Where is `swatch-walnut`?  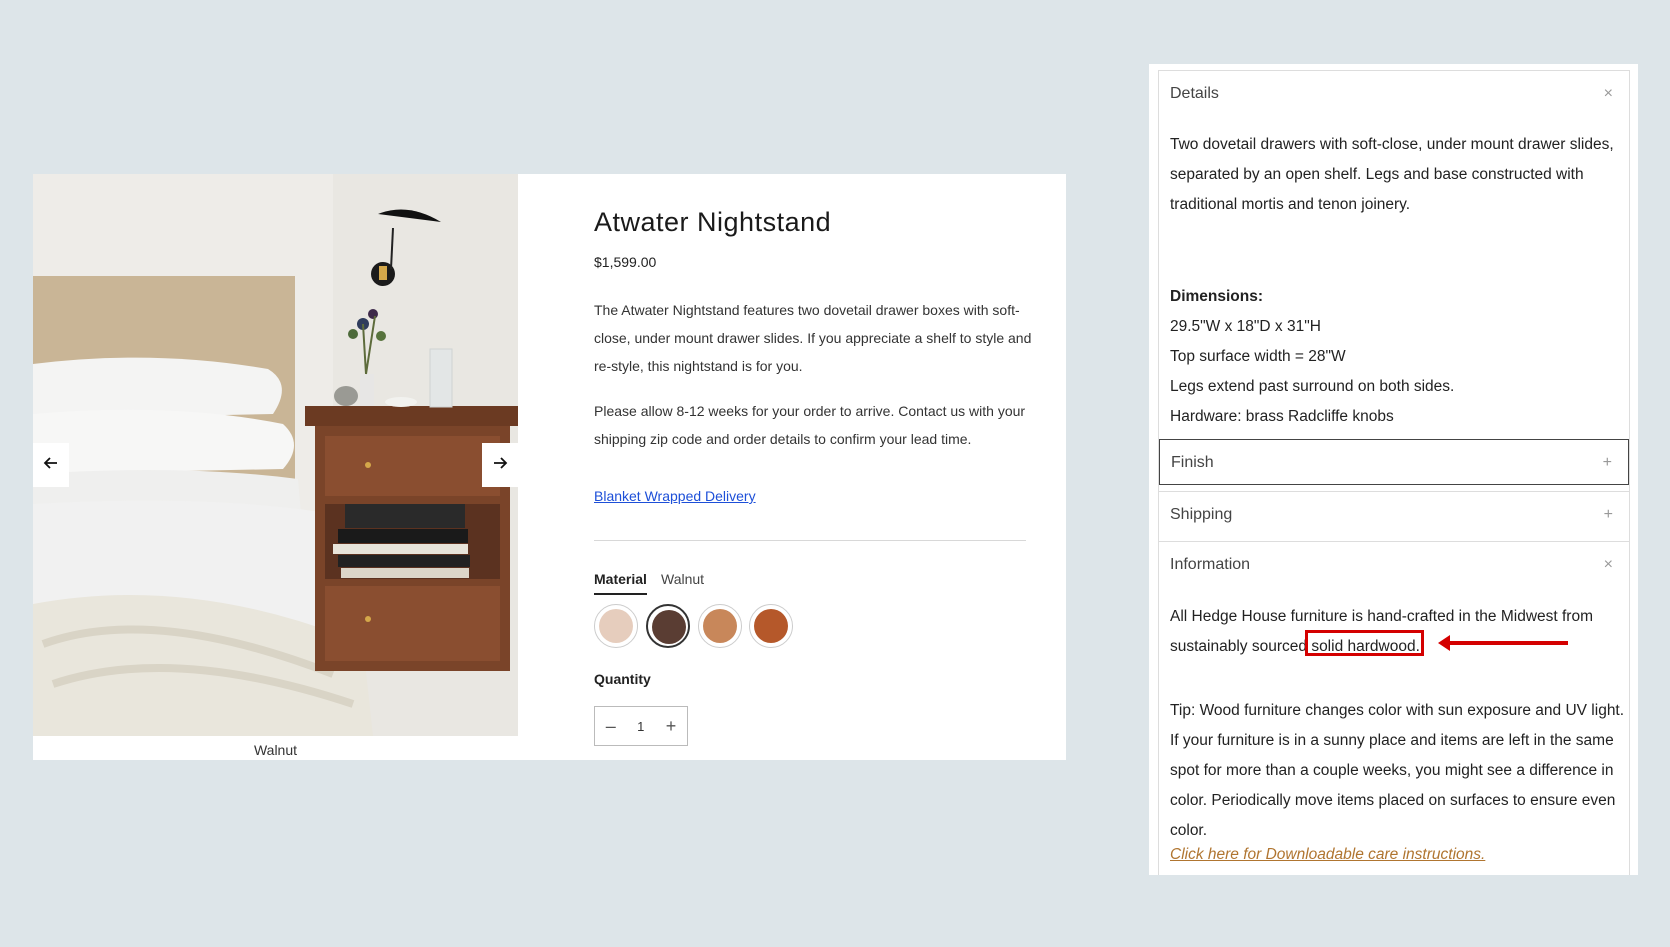 swatch-walnut is located at coordinates (668, 626).